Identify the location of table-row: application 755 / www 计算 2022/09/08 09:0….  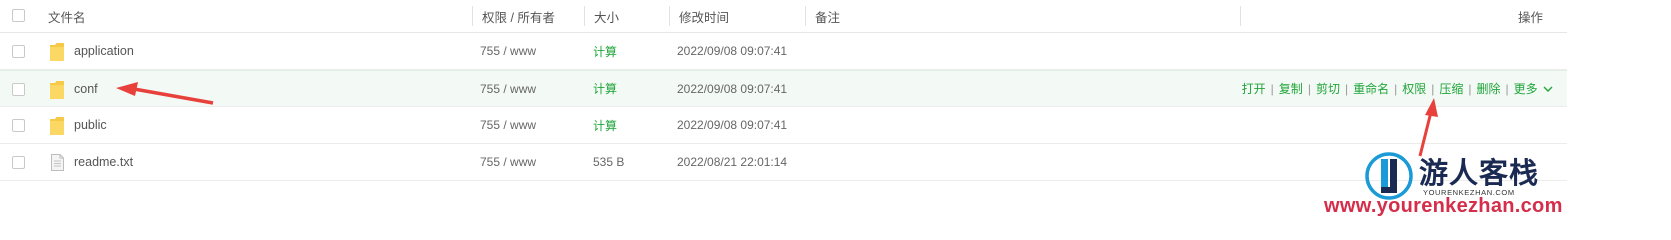
(783, 51).